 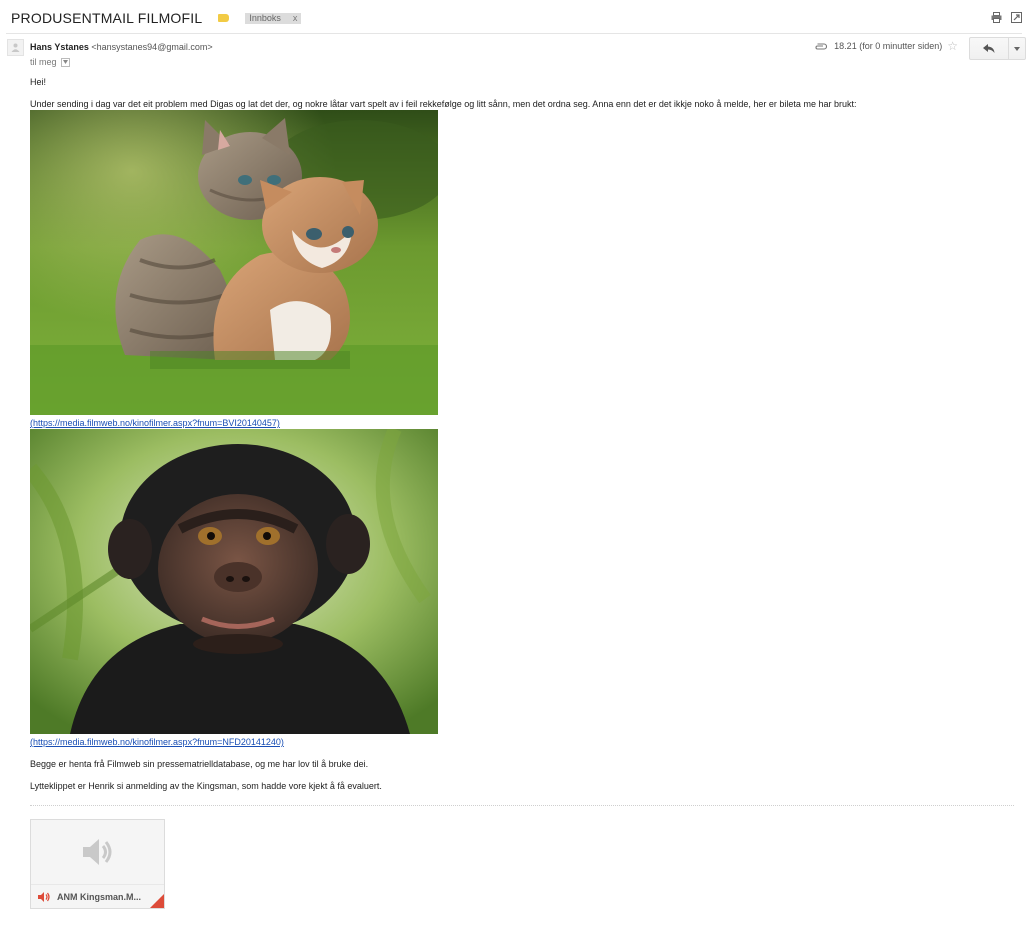 I want to click on show-details-button, so click(x=65, y=62).